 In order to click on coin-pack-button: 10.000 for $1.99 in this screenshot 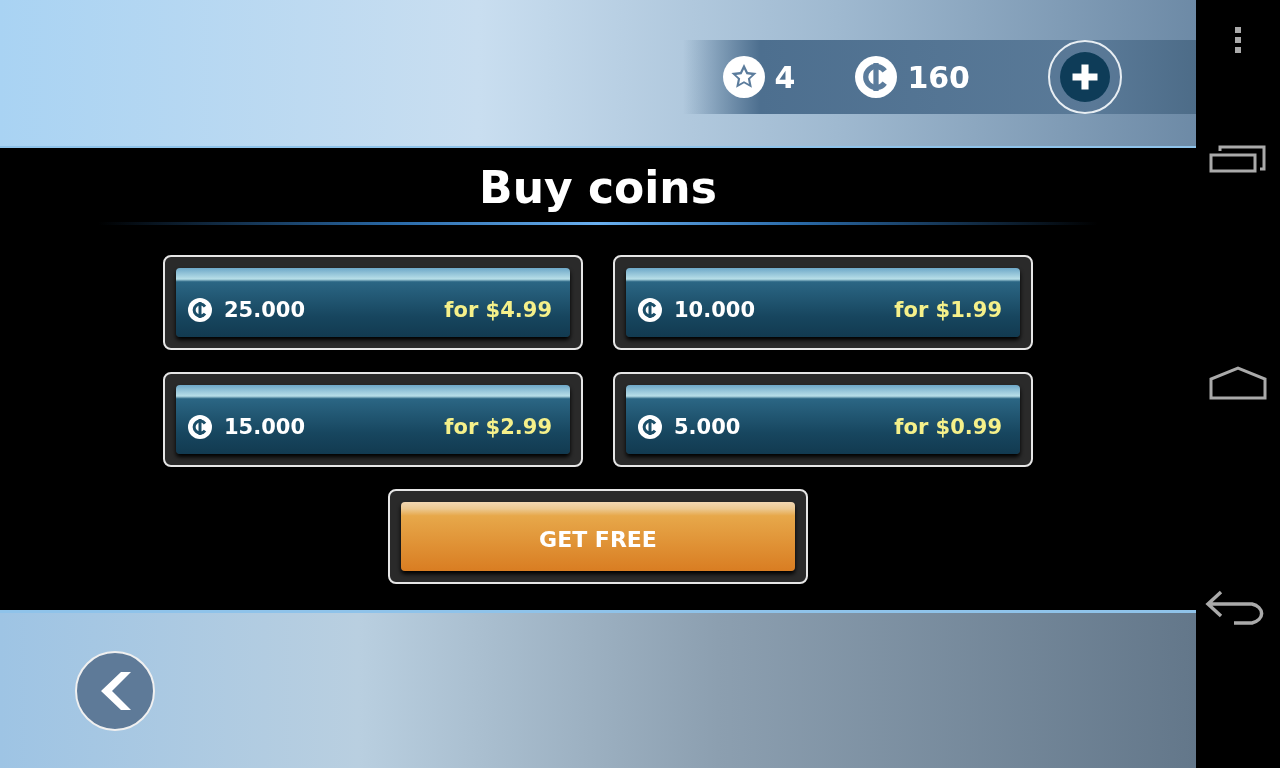, I will do `click(823, 302)`.